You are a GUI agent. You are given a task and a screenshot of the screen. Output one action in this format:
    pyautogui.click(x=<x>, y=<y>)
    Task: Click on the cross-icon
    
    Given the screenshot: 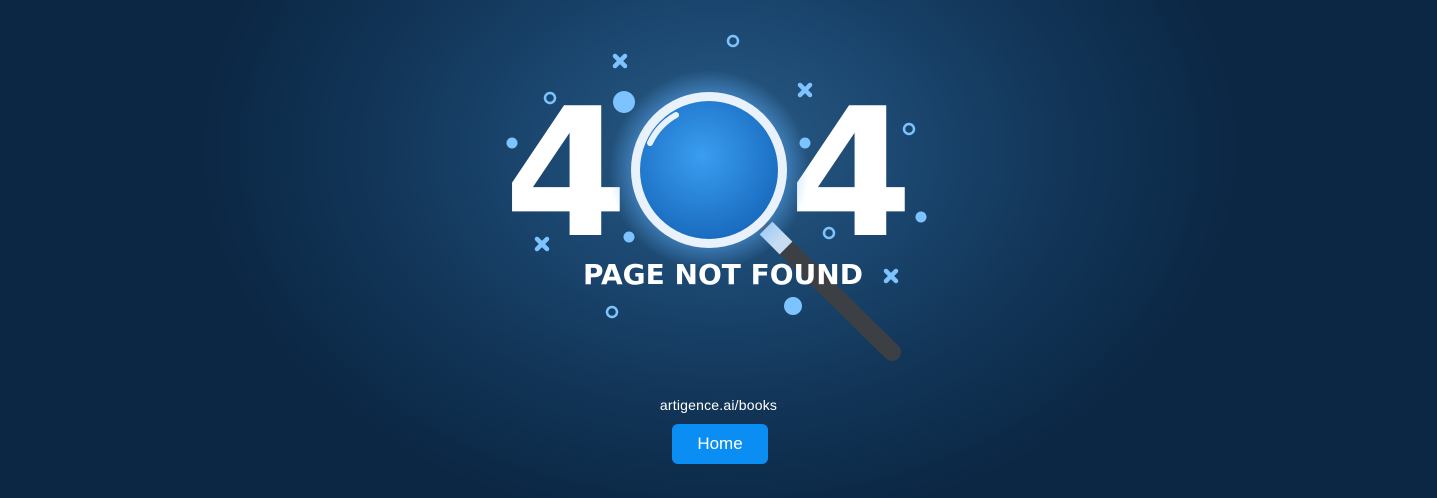 What is the action you would take?
    pyautogui.click(x=620, y=61)
    